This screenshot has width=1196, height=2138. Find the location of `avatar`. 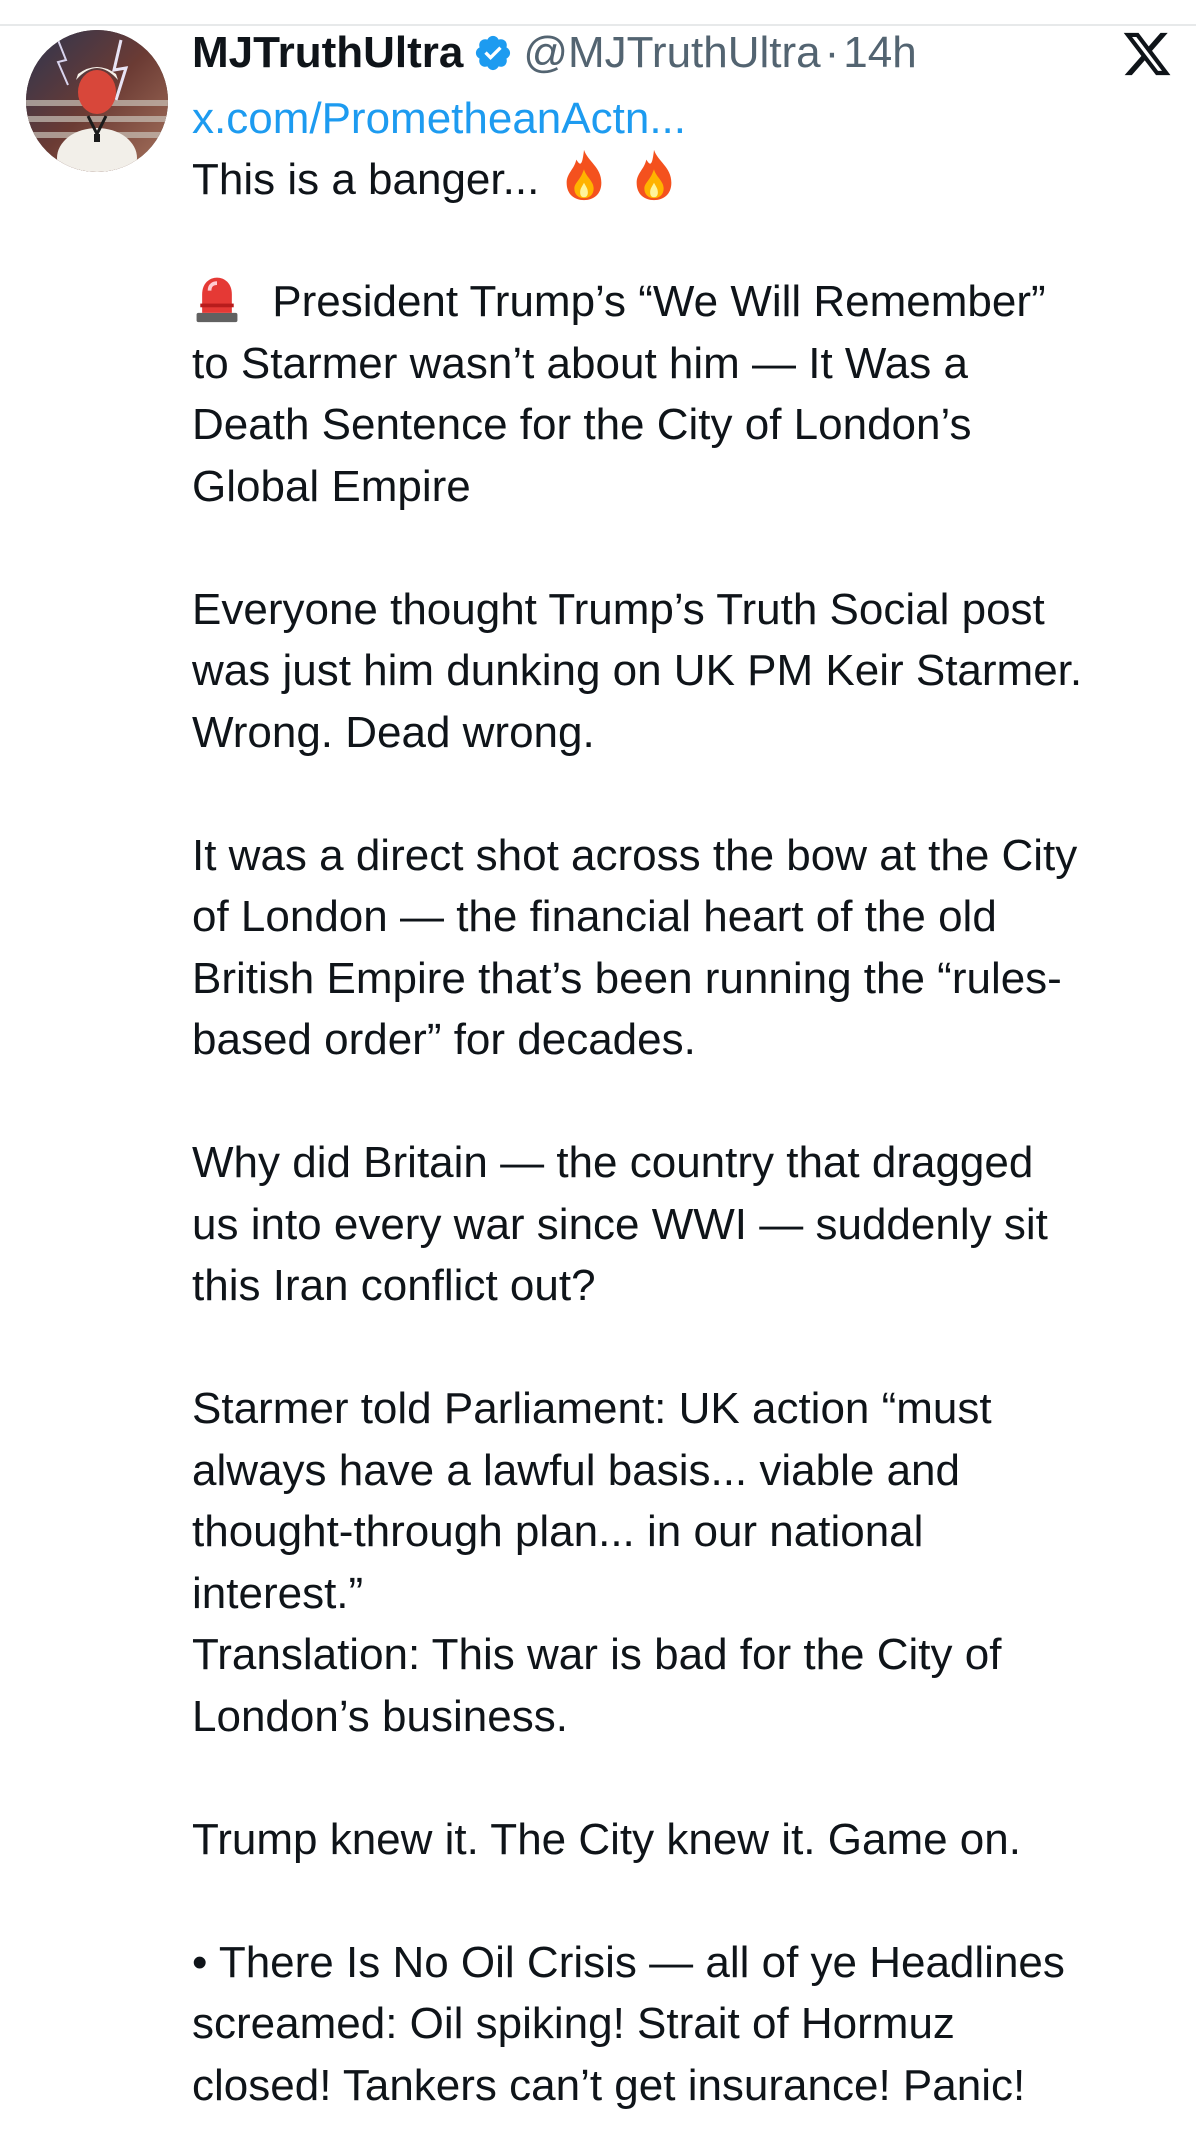

avatar is located at coordinates (97, 101).